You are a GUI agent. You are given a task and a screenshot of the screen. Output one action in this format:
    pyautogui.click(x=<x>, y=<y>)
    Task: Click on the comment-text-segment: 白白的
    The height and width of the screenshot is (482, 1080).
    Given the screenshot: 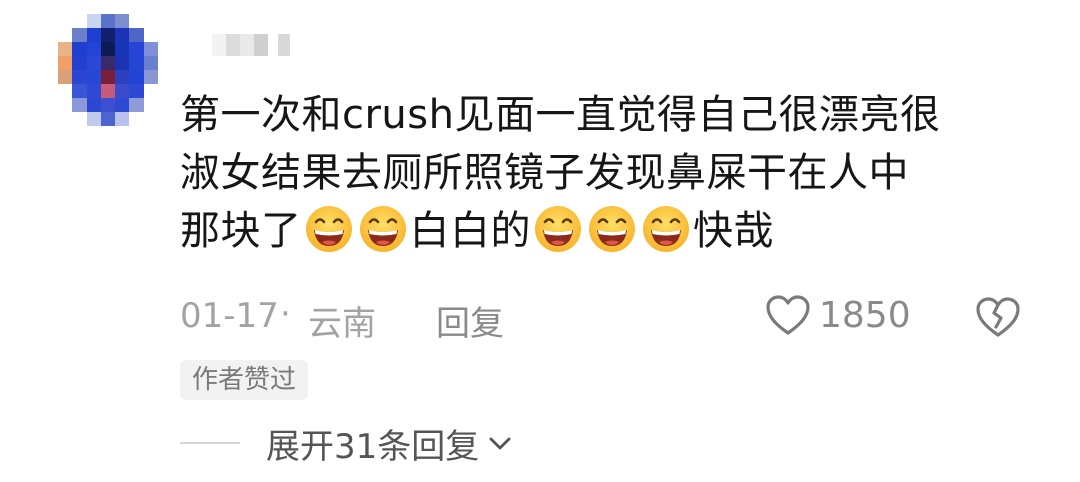 What is the action you would take?
    pyautogui.click(x=470, y=231)
    